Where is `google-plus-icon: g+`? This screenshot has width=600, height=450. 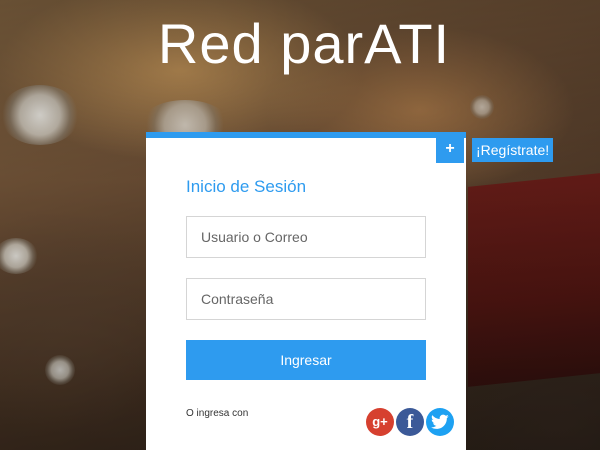
google-plus-icon: g+ is located at coordinates (380, 422).